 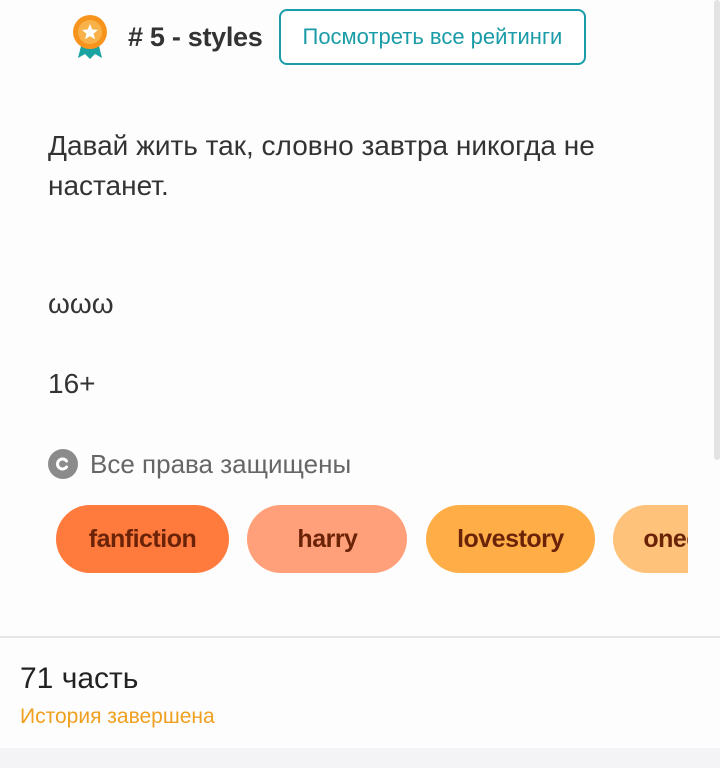 What do you see at coordinates (79, 678) in the screenshot?
I see `parts-count: 71 часть` at bounding box center [79, 678].